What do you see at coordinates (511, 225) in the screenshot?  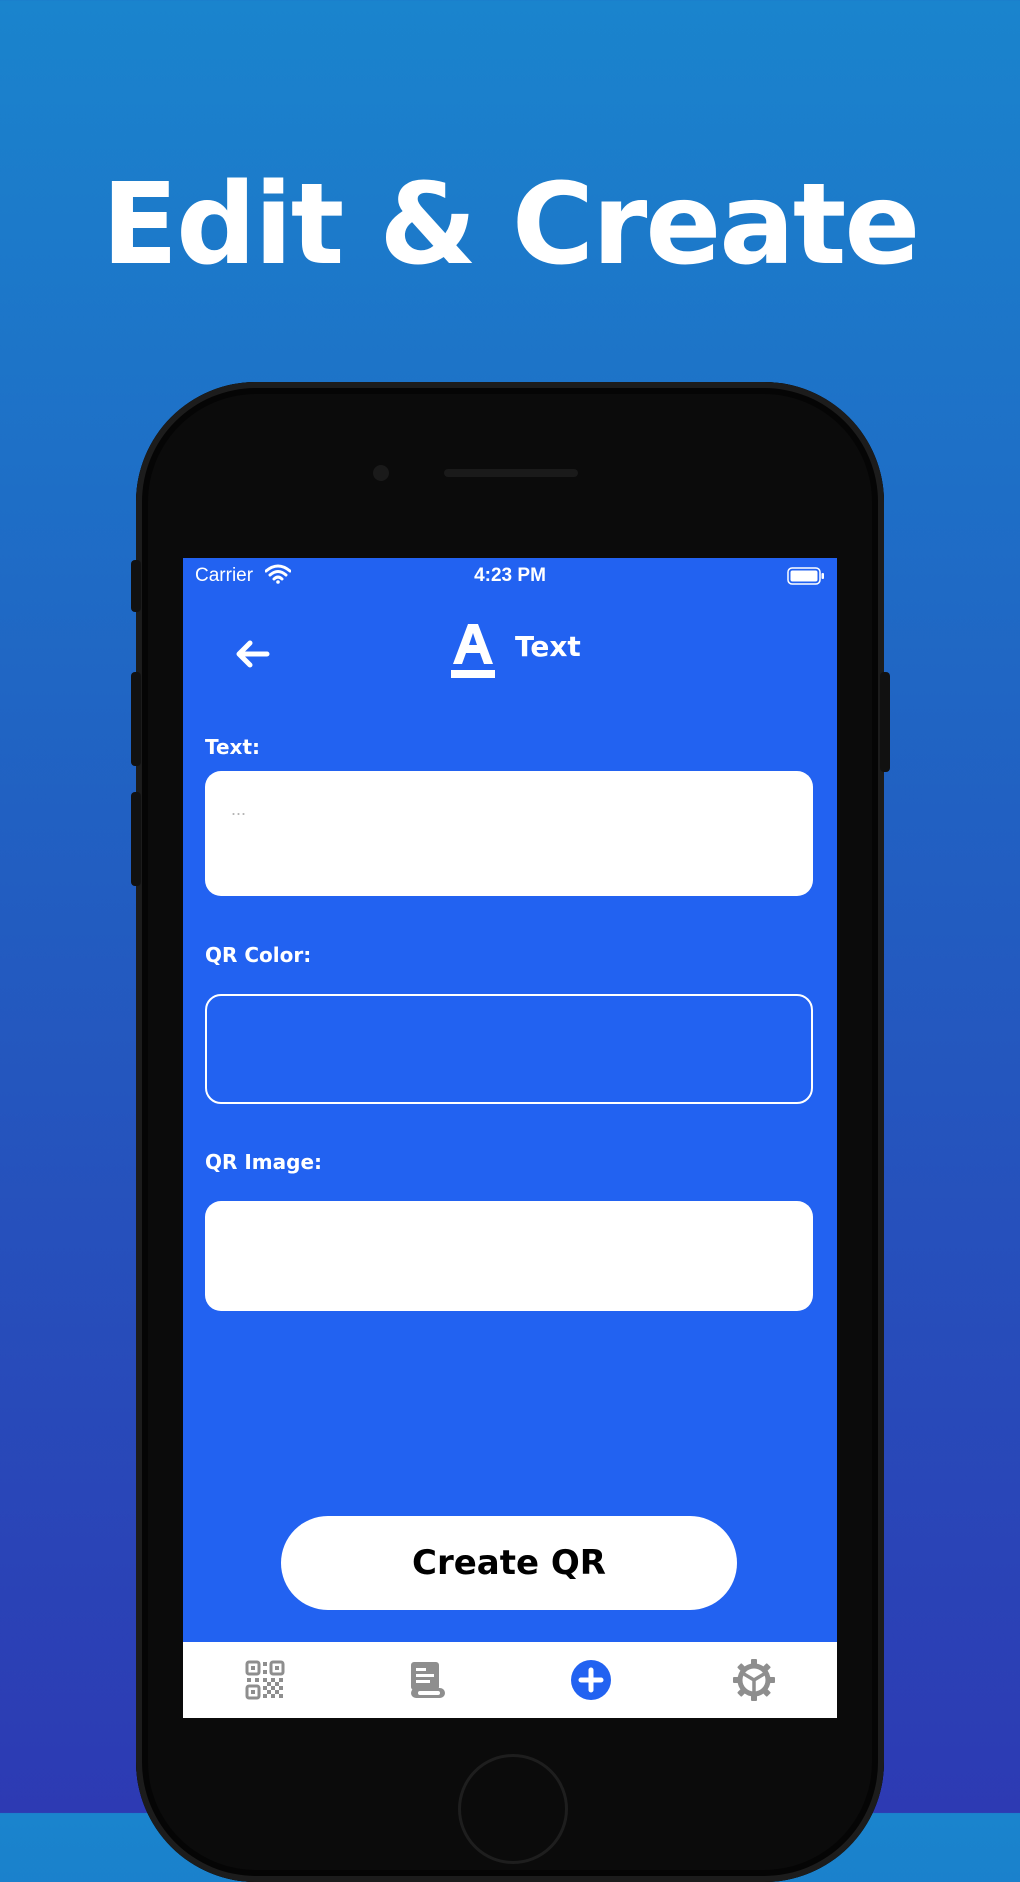 I see `headline: Edit & Create` at bounding box center [511, 225].